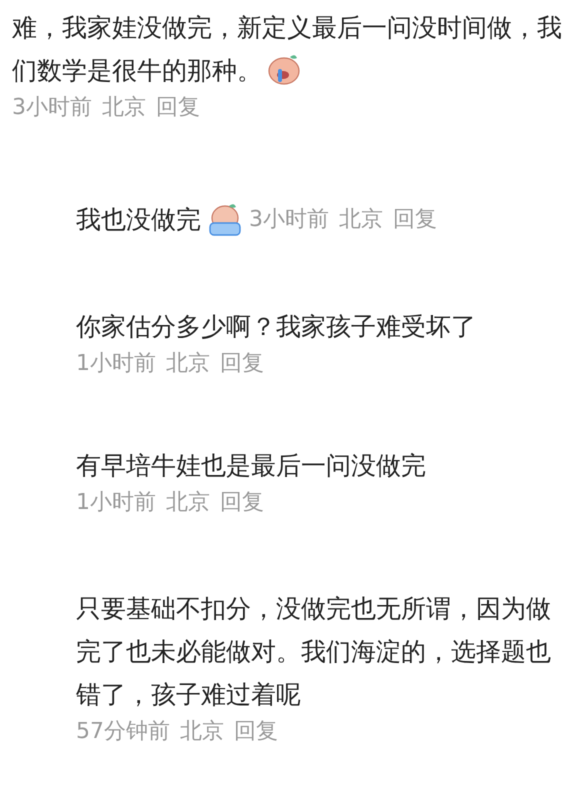 The image size is (578, 790). What do you see at coordinates (138, 220) in the screenshot?
I see `reply-text: 我也没做完` at bounding box center [138, 220].